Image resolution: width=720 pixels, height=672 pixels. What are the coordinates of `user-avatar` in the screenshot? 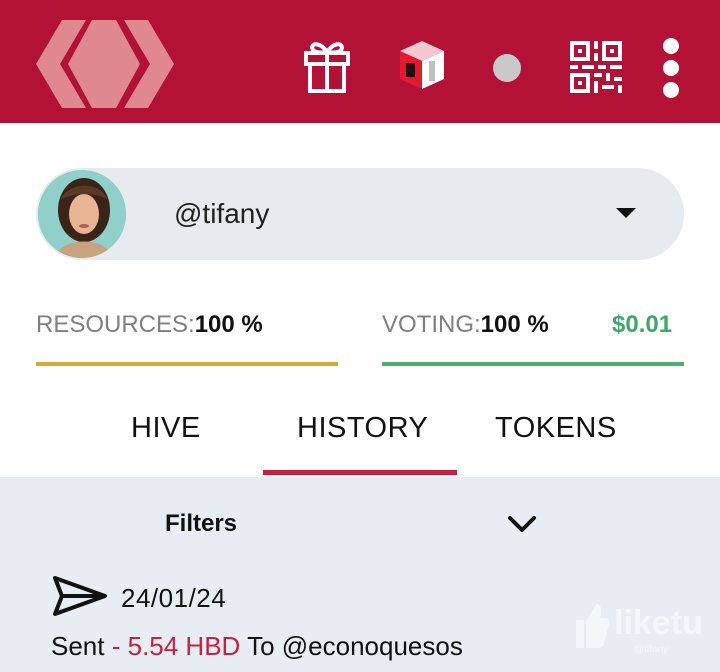 It's located at (82, 214).